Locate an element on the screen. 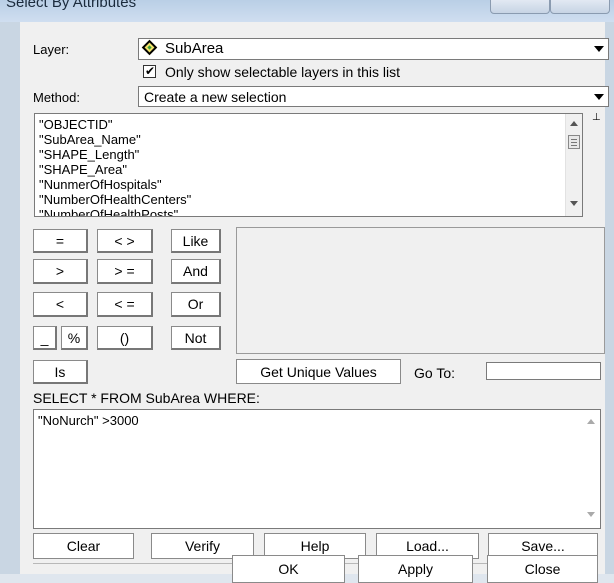 The width and height of the screenshot is (614, 583). title-bar: Select By Attributes is located at coordinates (307, 11).